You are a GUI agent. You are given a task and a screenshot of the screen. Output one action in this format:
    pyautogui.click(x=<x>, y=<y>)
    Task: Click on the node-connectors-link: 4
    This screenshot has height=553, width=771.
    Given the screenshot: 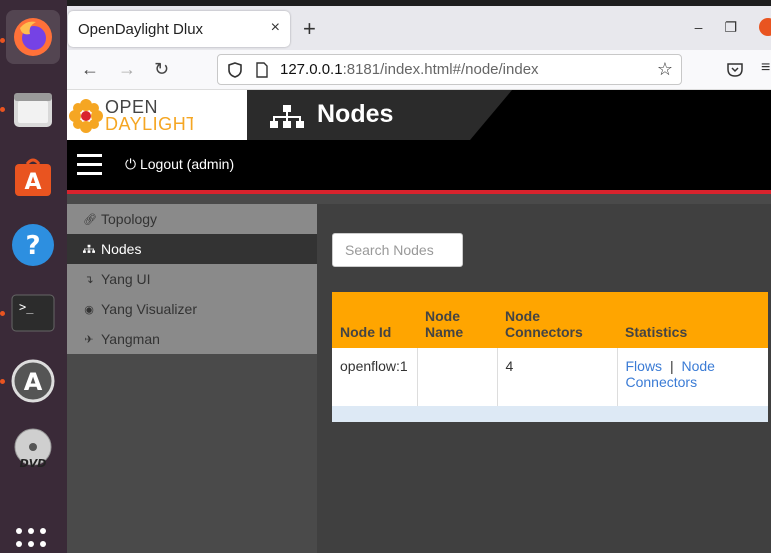 What is the action you would take?
    pyautogui.click(x=557, y=377)
    